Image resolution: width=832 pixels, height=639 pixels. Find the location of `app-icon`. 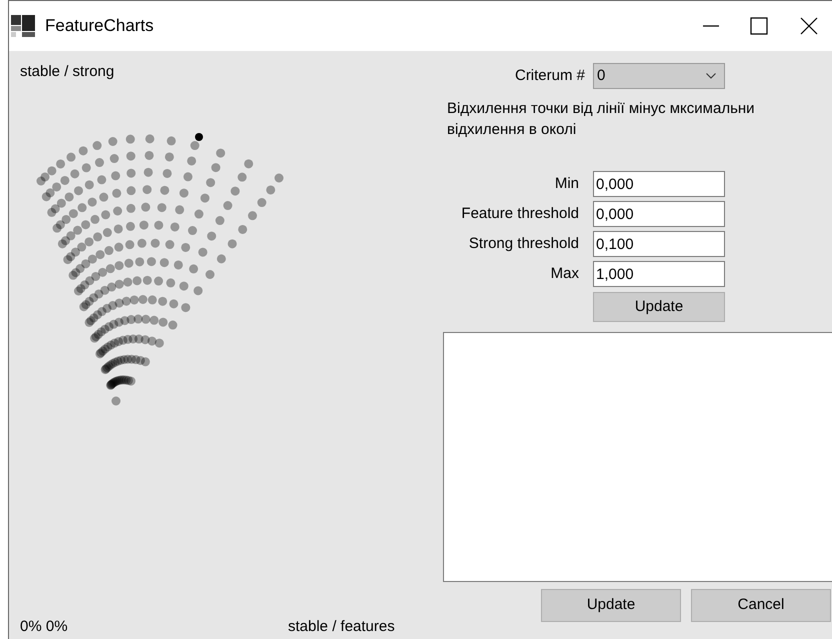

app-icon is located at coordinates (23, 26).